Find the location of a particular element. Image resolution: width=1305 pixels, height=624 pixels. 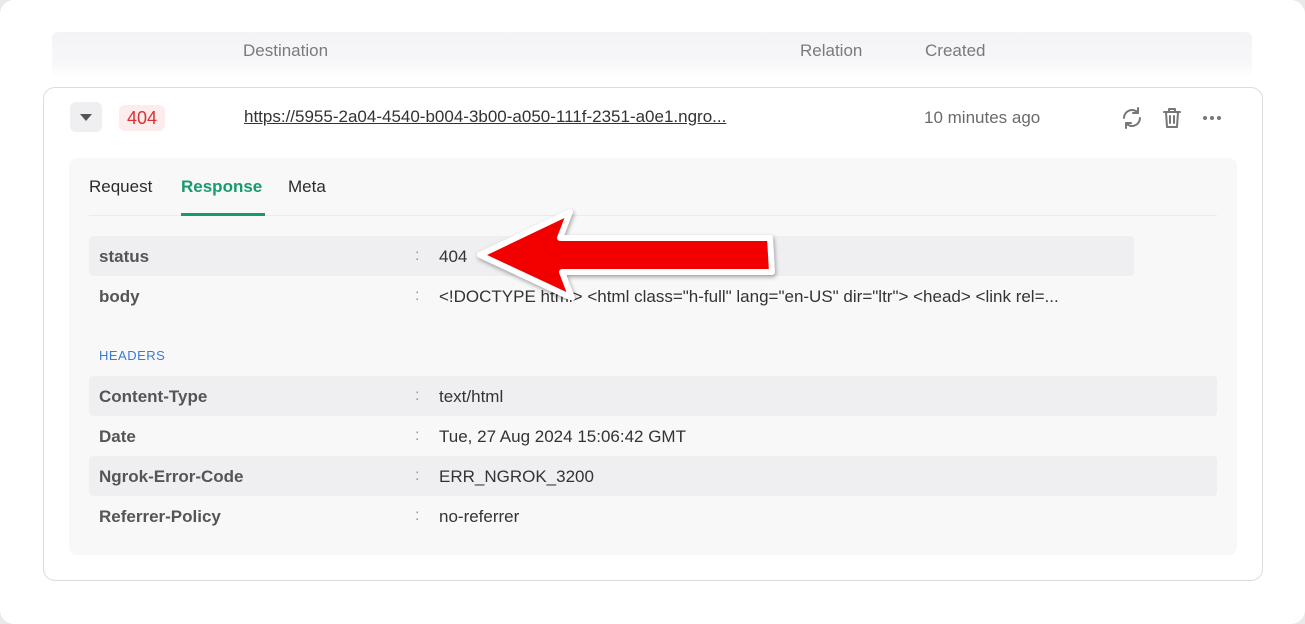

header-value: ERR_NGROK_3200 is located at coordinates (516, 476).